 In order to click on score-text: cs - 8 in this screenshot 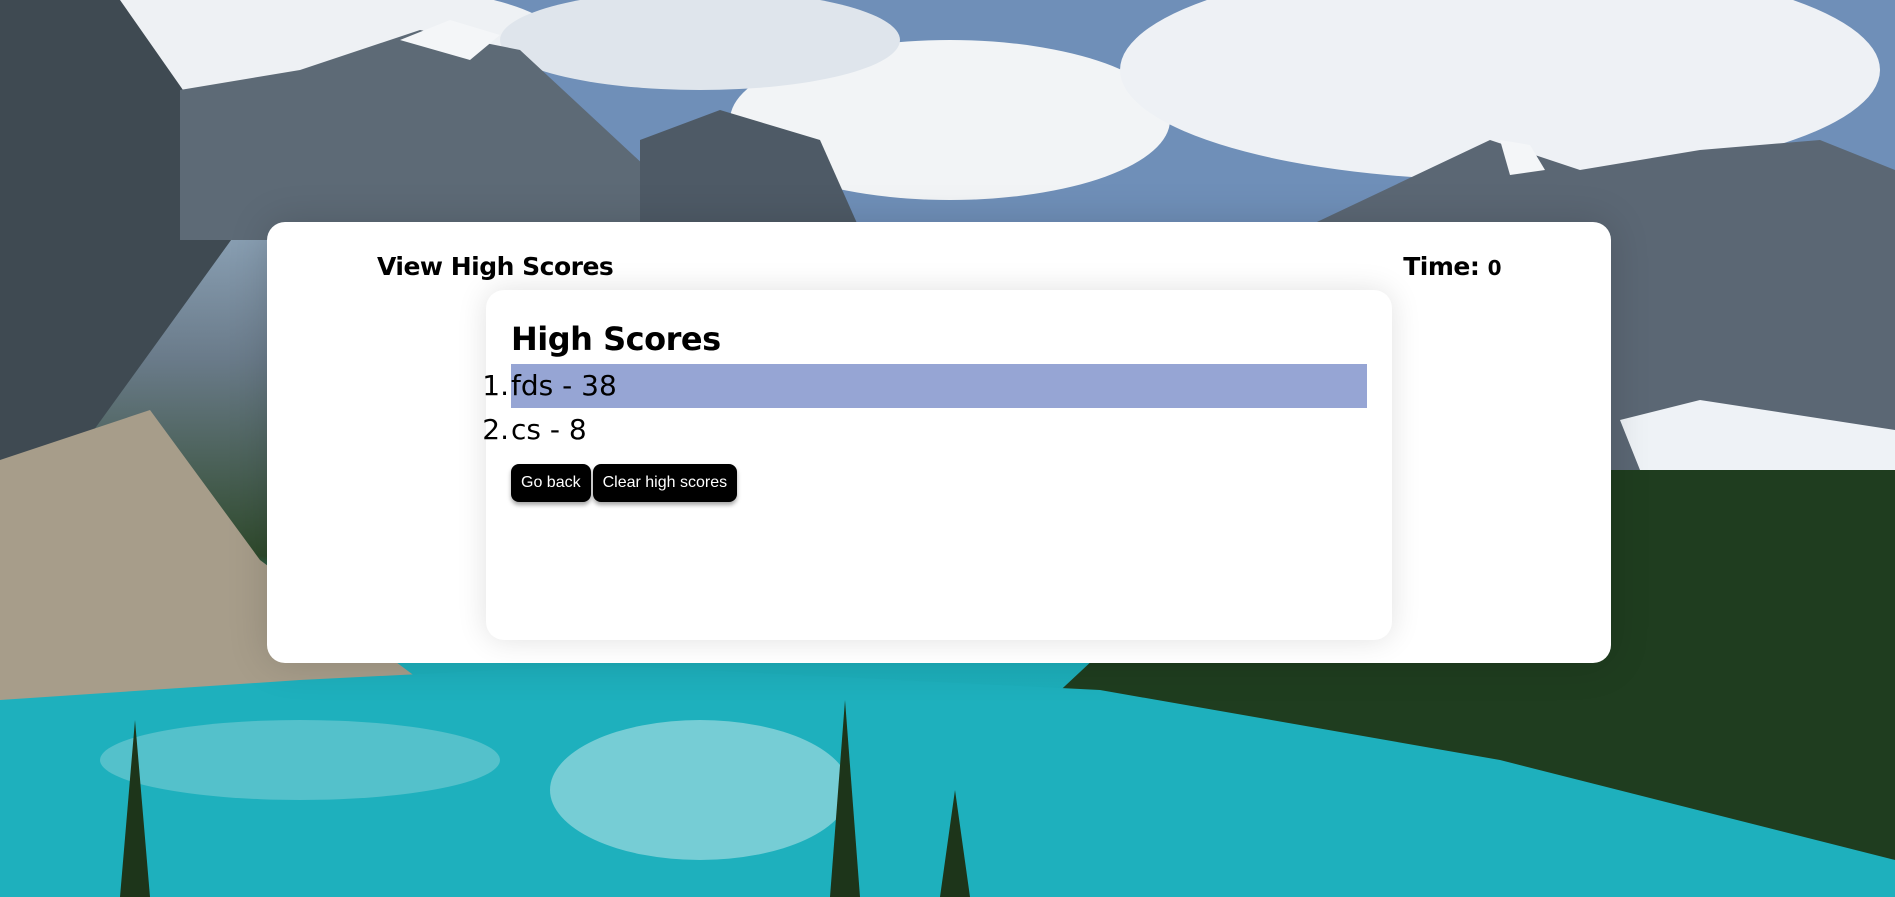, I will do `click(549, 429)`.